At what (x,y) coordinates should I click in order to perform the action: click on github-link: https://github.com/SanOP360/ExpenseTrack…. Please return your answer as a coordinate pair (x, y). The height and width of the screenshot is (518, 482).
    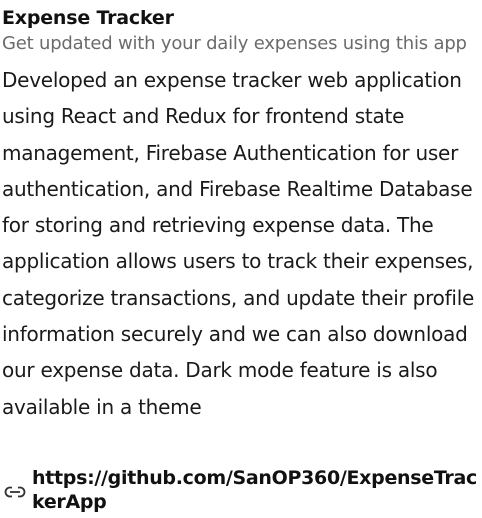
    Looking at the image, I should click on (256, 490).